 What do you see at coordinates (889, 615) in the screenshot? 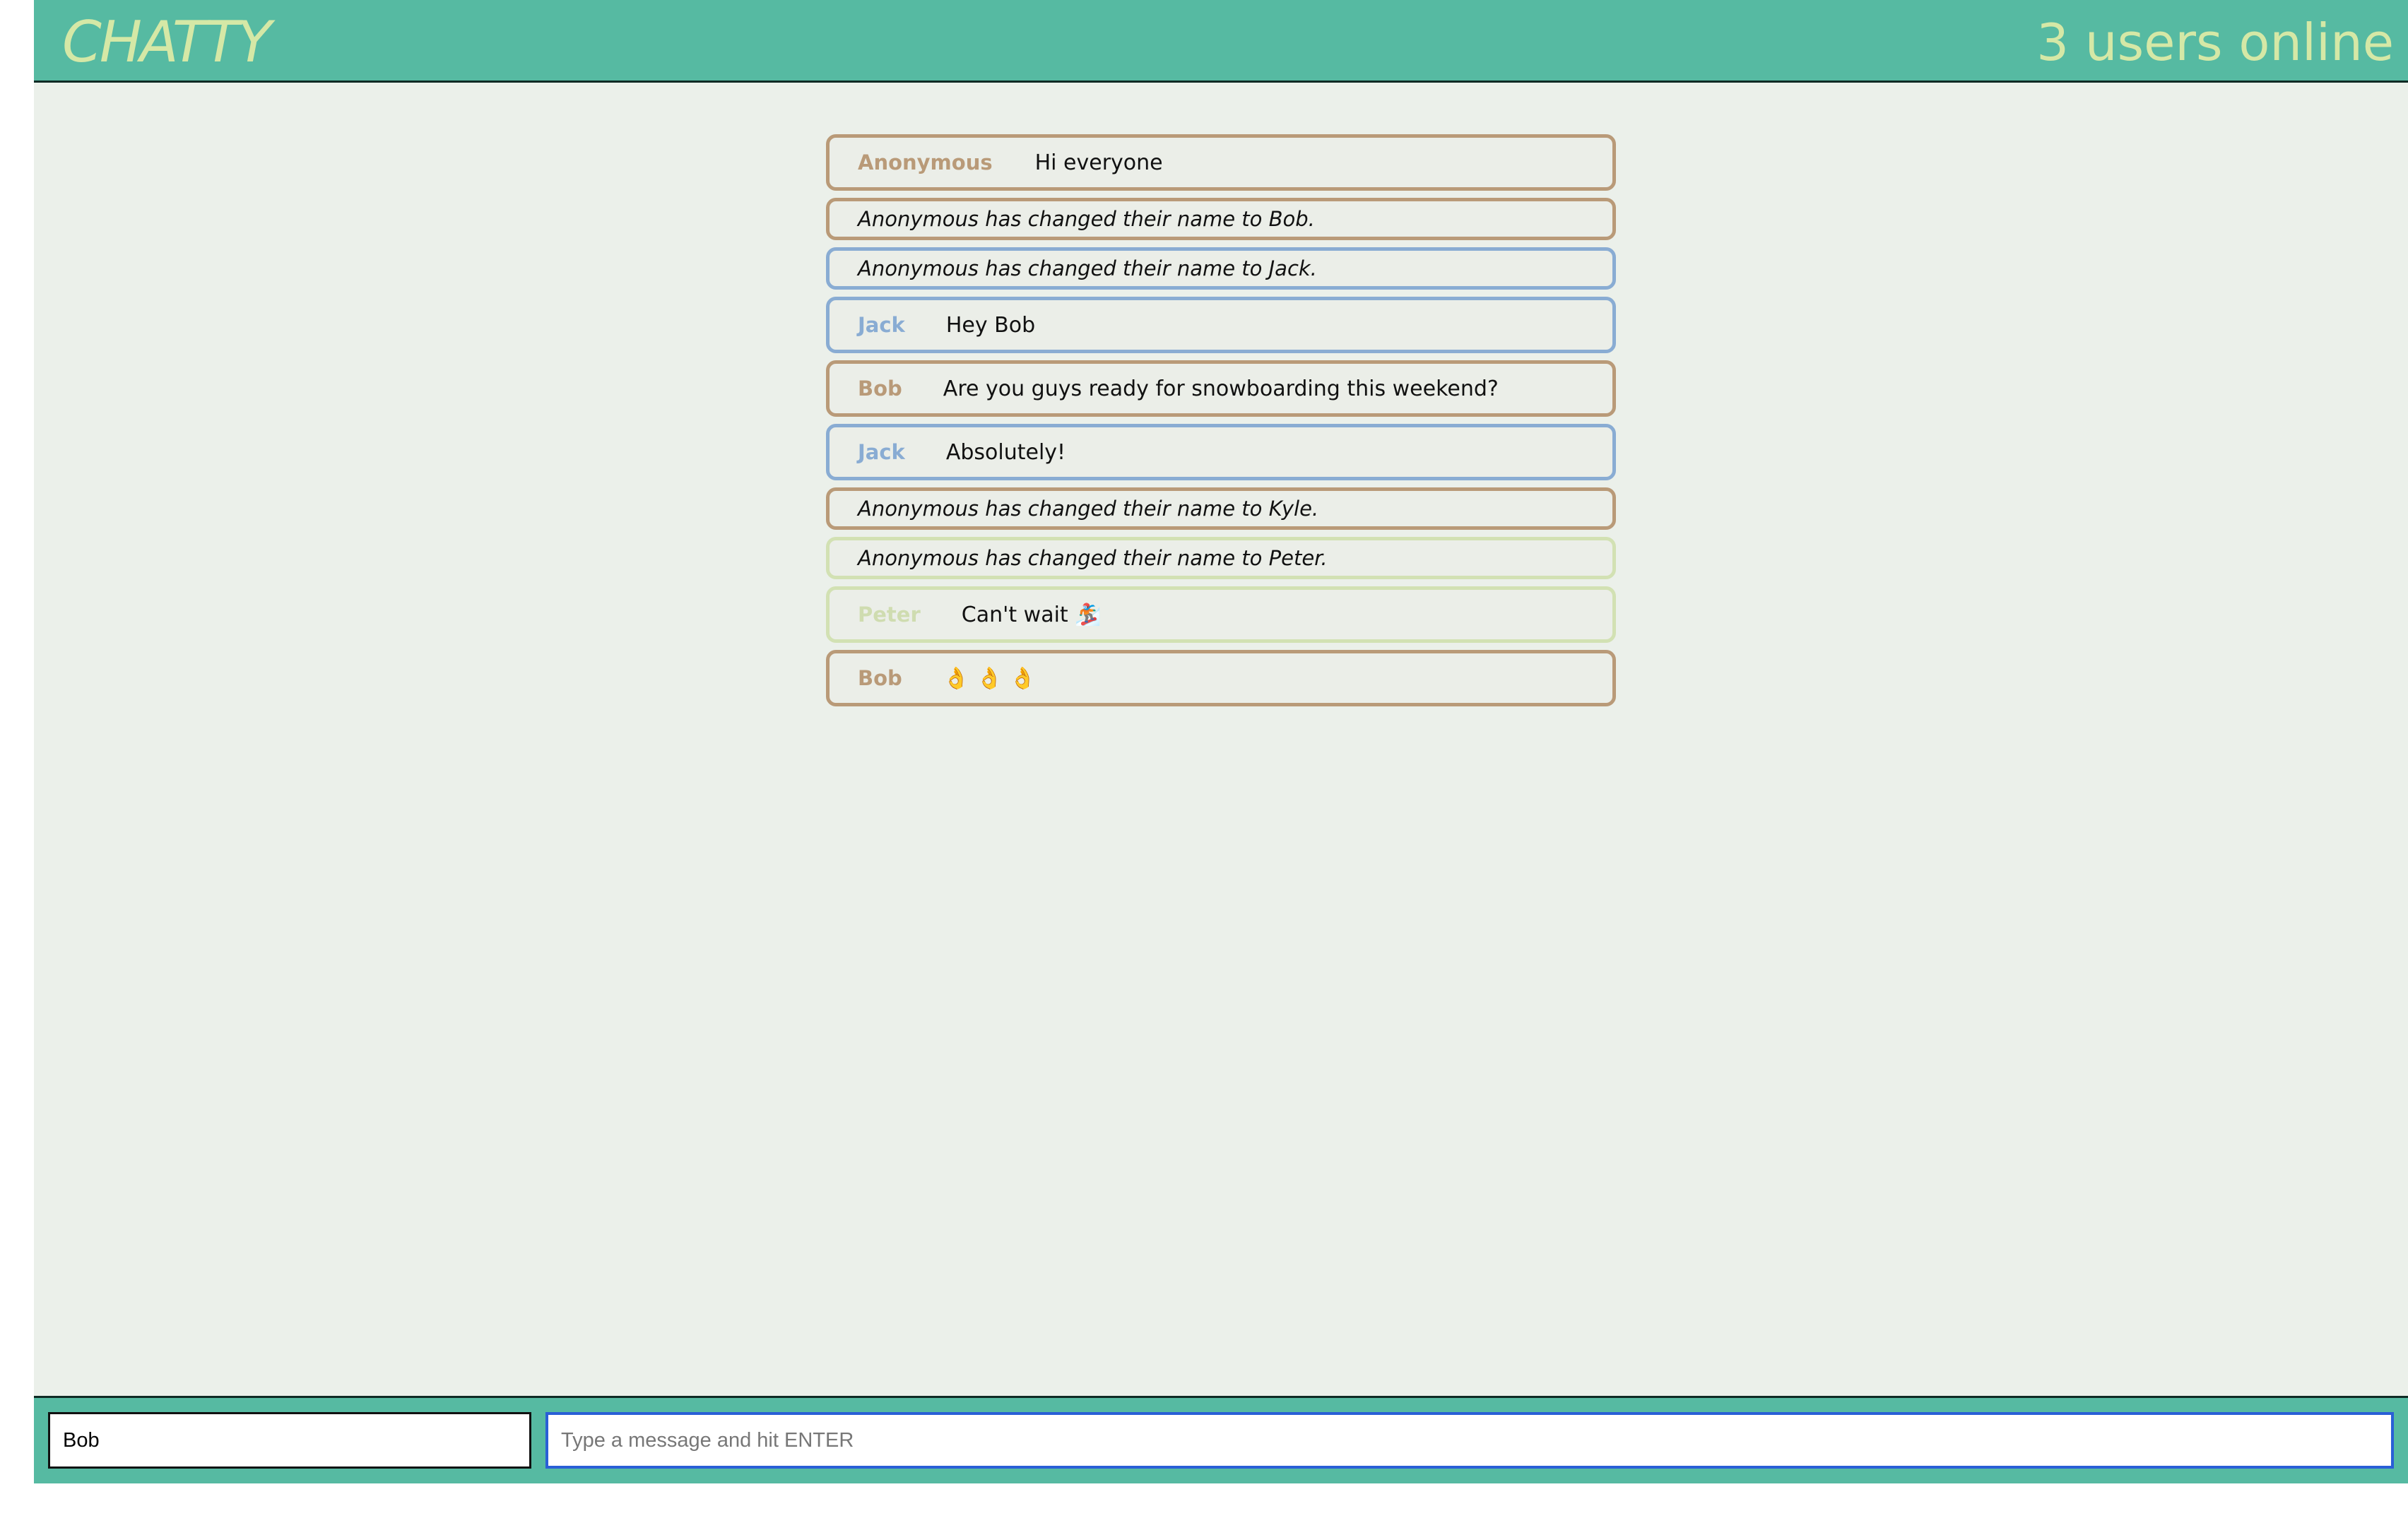
I see `message-username: Peter` at bounding box center [889, 615].